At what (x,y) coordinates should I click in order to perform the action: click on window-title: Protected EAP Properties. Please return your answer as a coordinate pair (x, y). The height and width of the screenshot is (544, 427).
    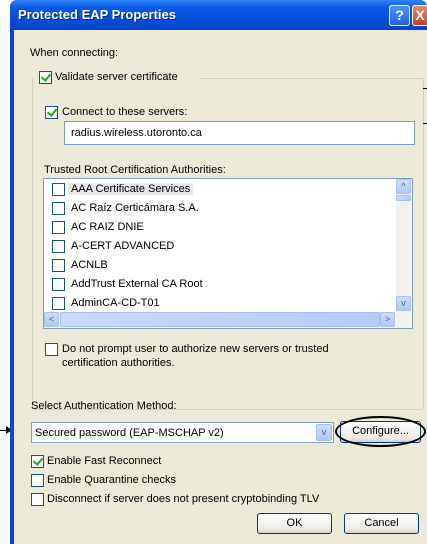
    Looking at the image, I should click on (97, 14).